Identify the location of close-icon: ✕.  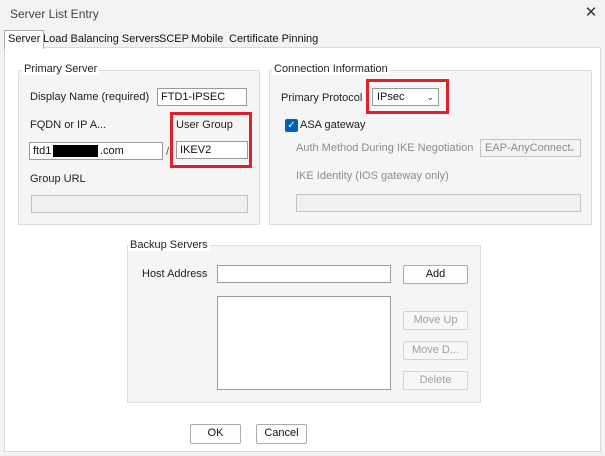
(591, 13).